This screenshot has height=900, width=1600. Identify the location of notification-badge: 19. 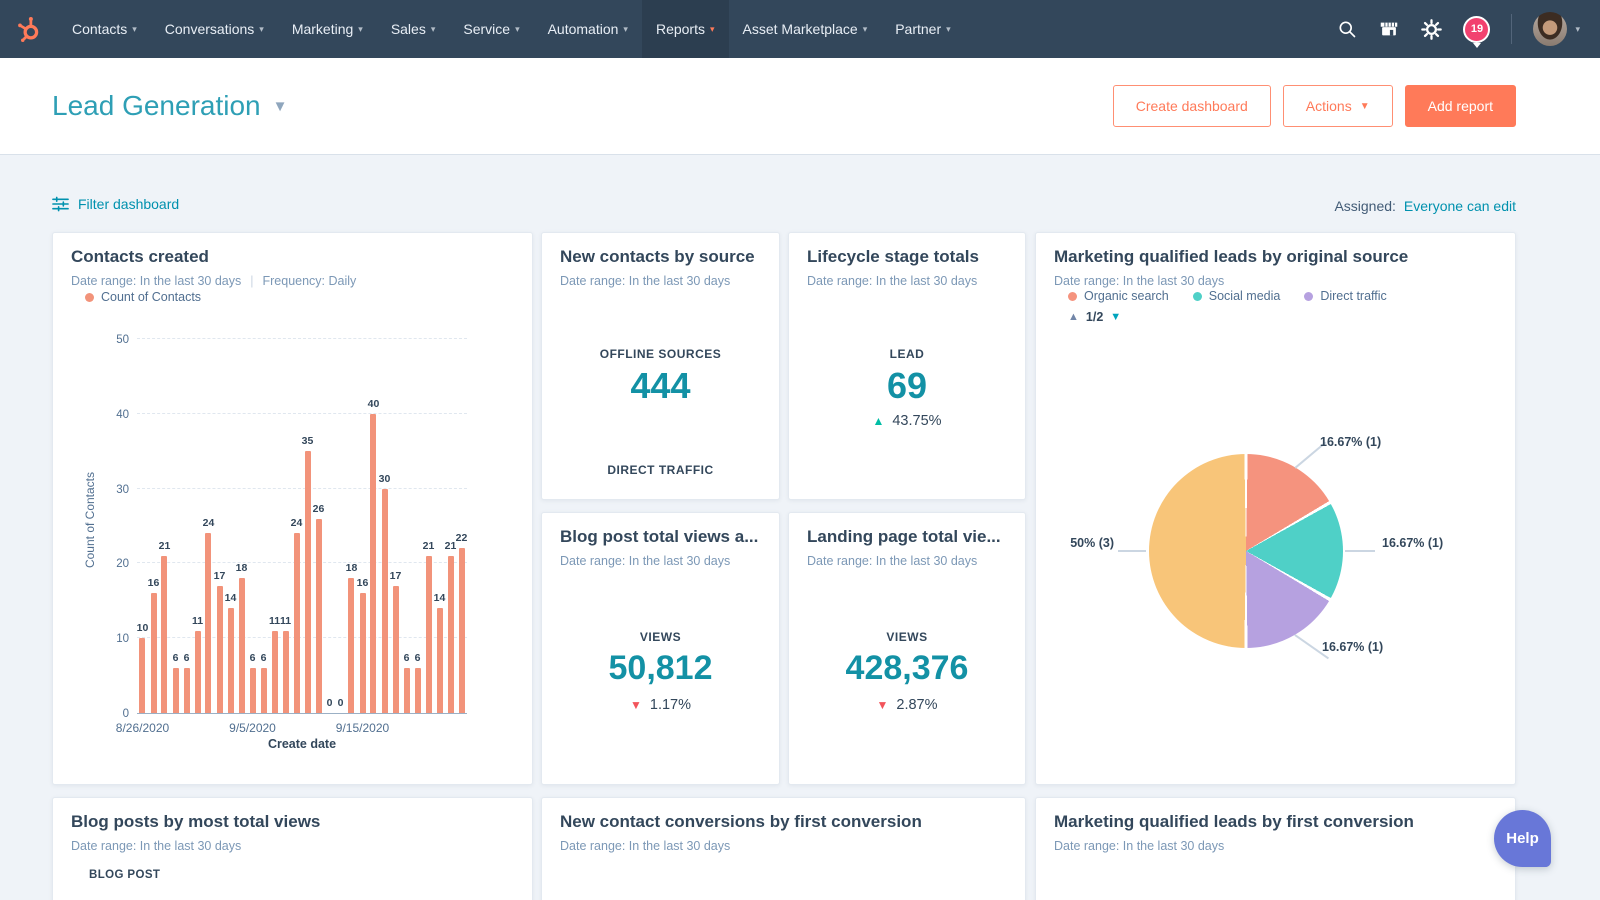
(1477, 29).